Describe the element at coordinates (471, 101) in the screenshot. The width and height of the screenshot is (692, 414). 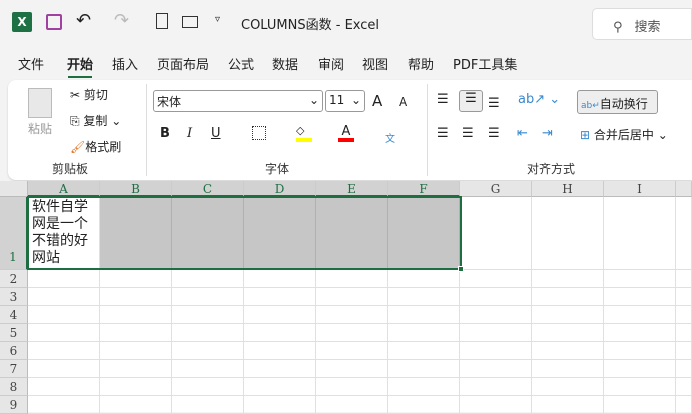
I see `middle-align-button: ☰` at that location.